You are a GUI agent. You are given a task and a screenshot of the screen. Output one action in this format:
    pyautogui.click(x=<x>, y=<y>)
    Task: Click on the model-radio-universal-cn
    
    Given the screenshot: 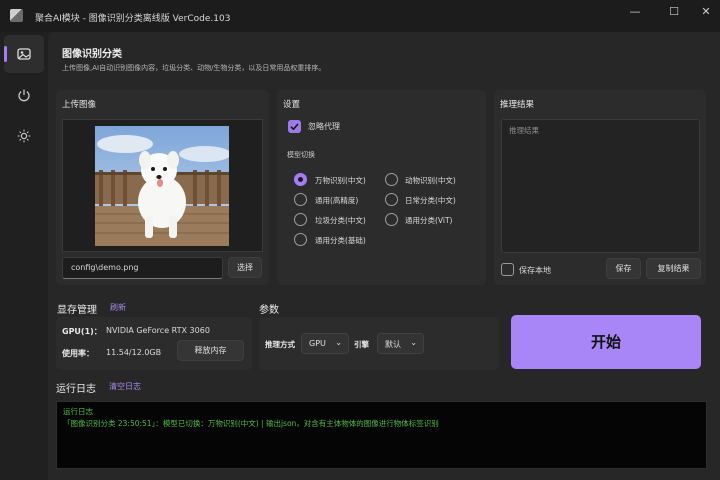 What is the action you would take?
    pyautogui.click(x=300, y=179)
    